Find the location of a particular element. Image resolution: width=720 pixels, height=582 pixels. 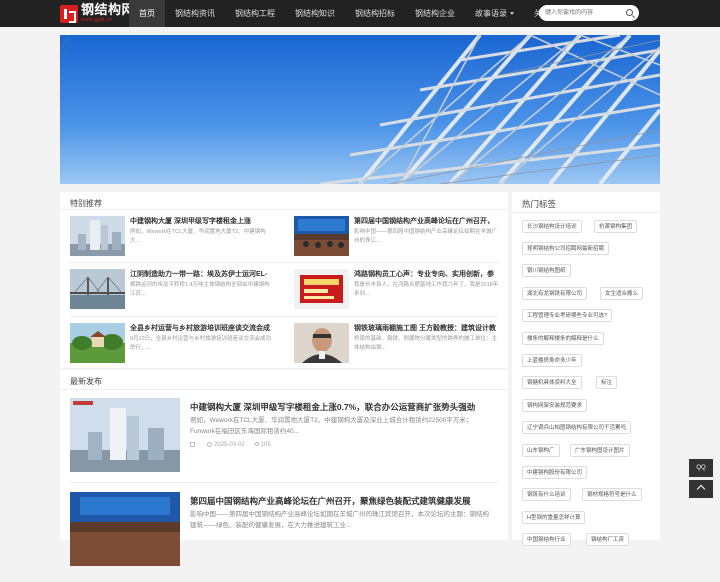

featured-item-title: 第四届中国钢结构产业高峰论坛在广州召开， is located at coordinates (429, 221).